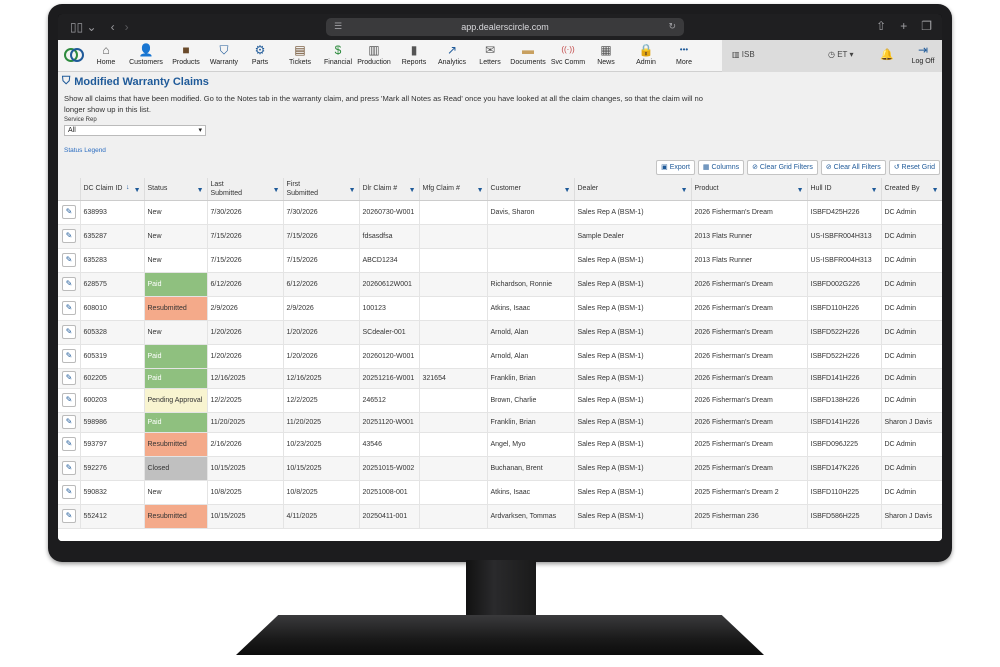 This screenshot has width=1000, height=667. I want to click on nav-item-tickets: ▤ Tickets, so click(300, 54).